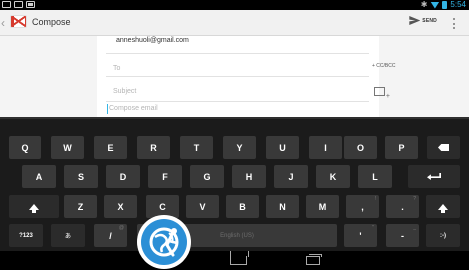 This screenshot has width=469, height=270. What do you see at coordinates (249, 176) in the screenshot?
I see `key-h: H` at bounding box center [249, 176].